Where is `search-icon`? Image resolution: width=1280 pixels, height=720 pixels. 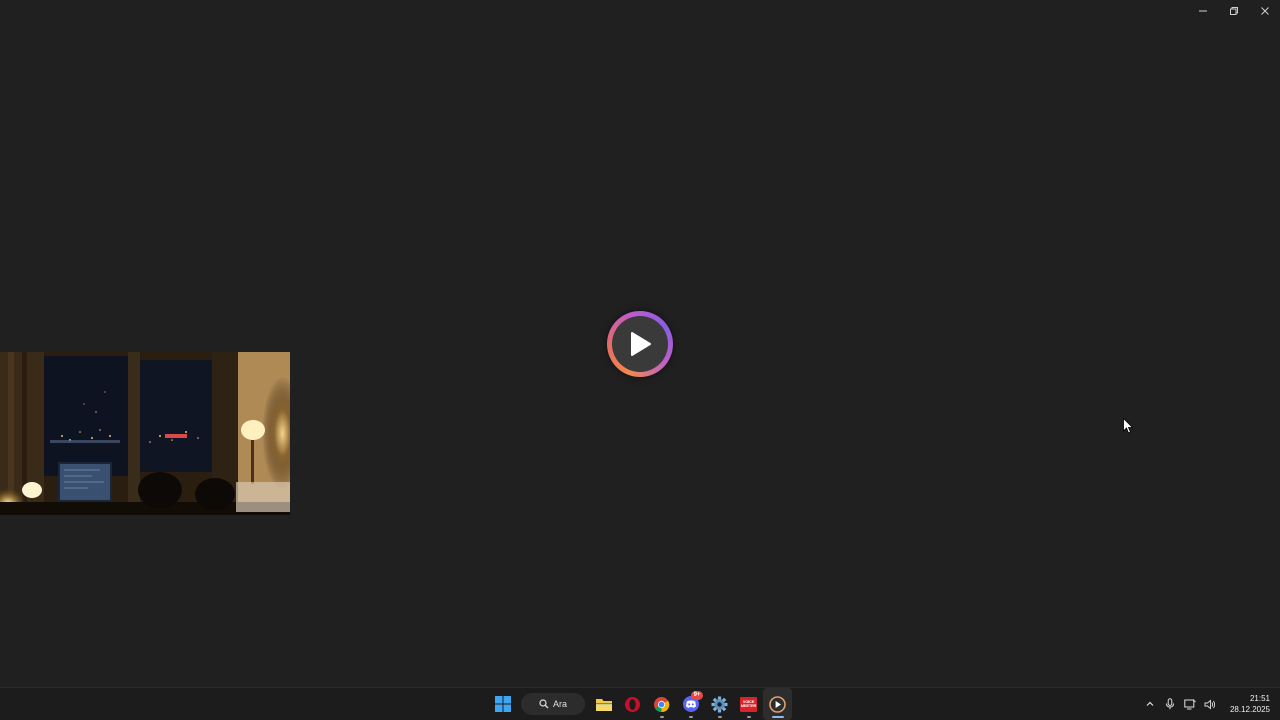
search-icon is located at coordinates (544, 704).